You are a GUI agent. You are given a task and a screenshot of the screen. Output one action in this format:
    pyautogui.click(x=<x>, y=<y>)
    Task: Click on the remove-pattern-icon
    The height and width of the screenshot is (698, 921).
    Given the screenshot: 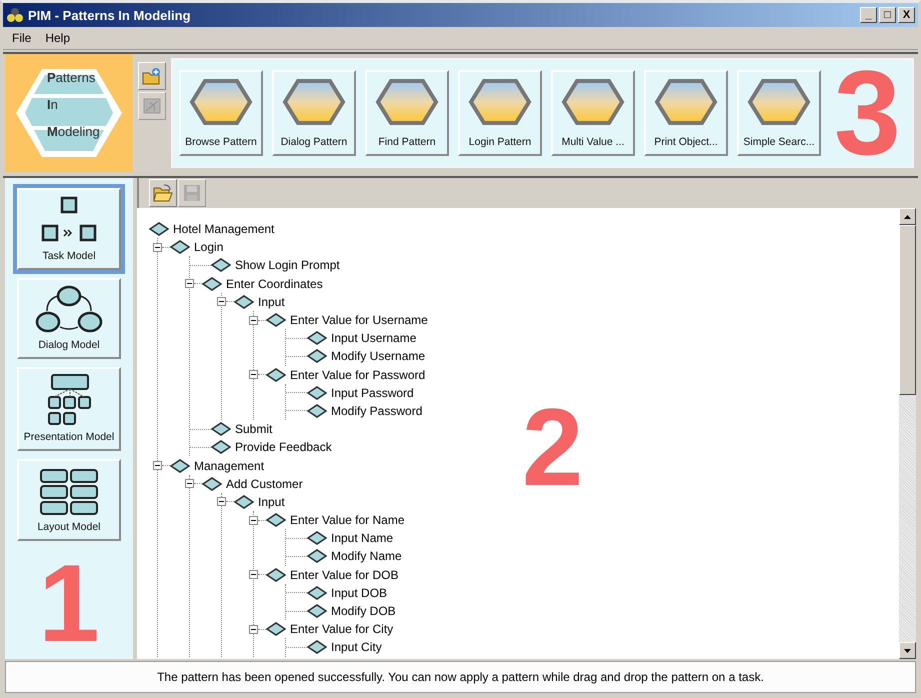 What is the action you would take?
    pyautogui.click(x=152, y=106)
    